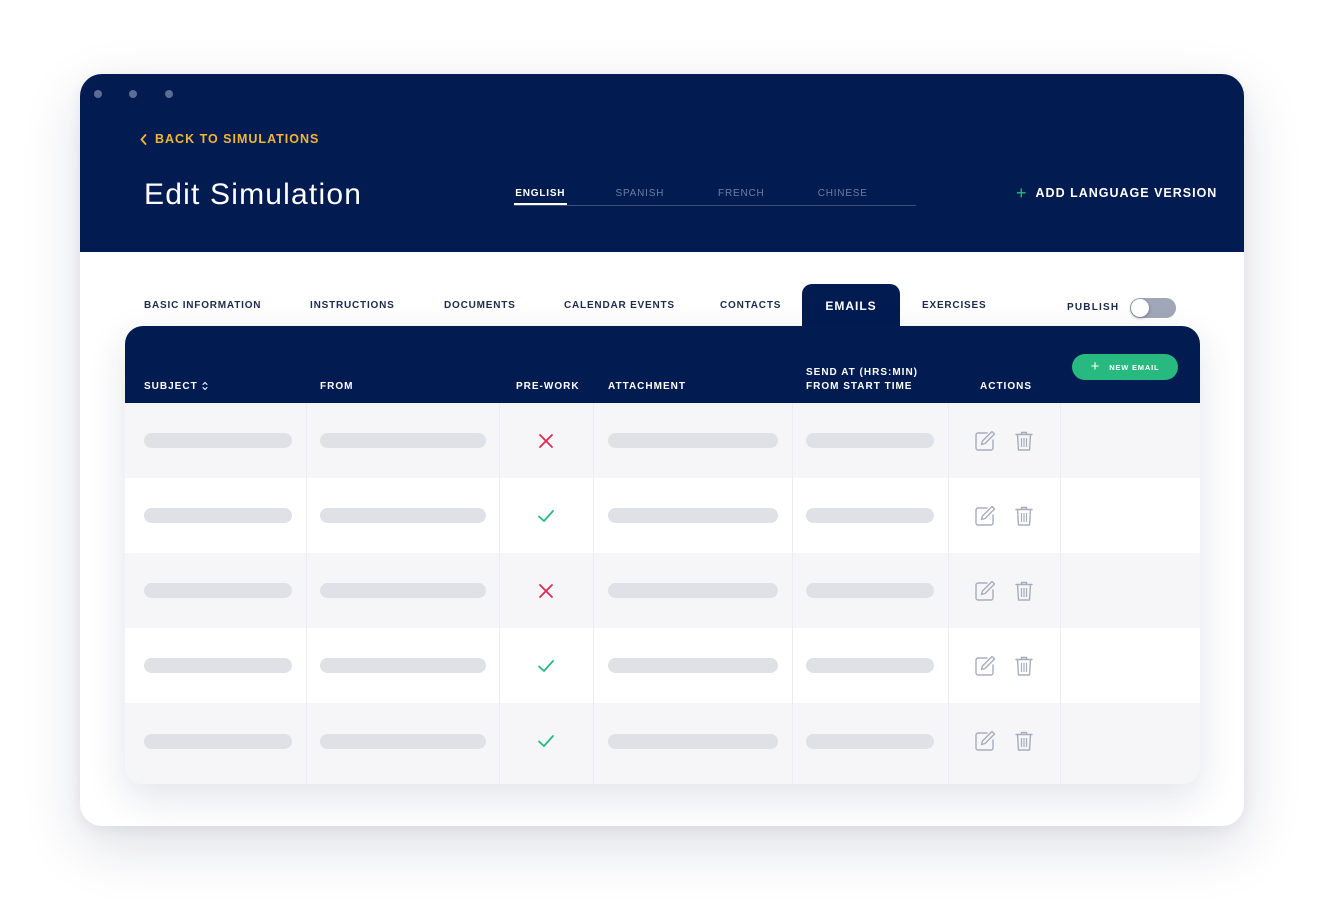 The height and width of the screenshot is (912, 1324). What do you see at coordinates (202, 305) in the screenshot?
I see `tab-basic-information: BASIC INFORMATION` at bounding box center [202, 305].